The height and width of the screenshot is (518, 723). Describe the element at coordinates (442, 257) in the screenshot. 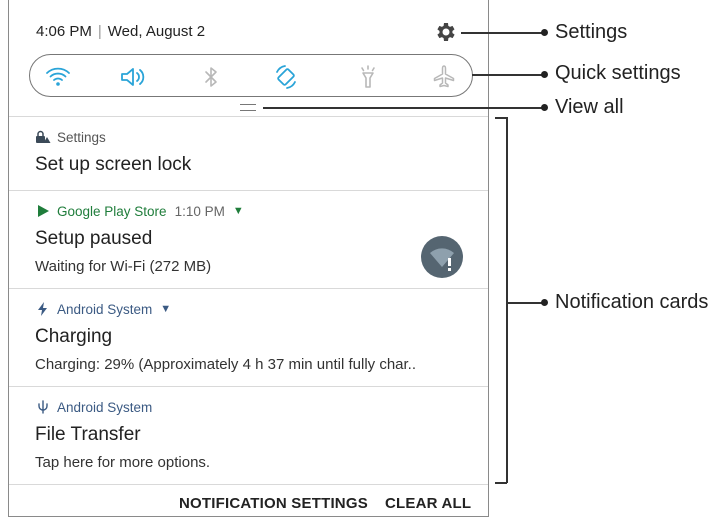

I see `wifi-warning-icon` at that location.